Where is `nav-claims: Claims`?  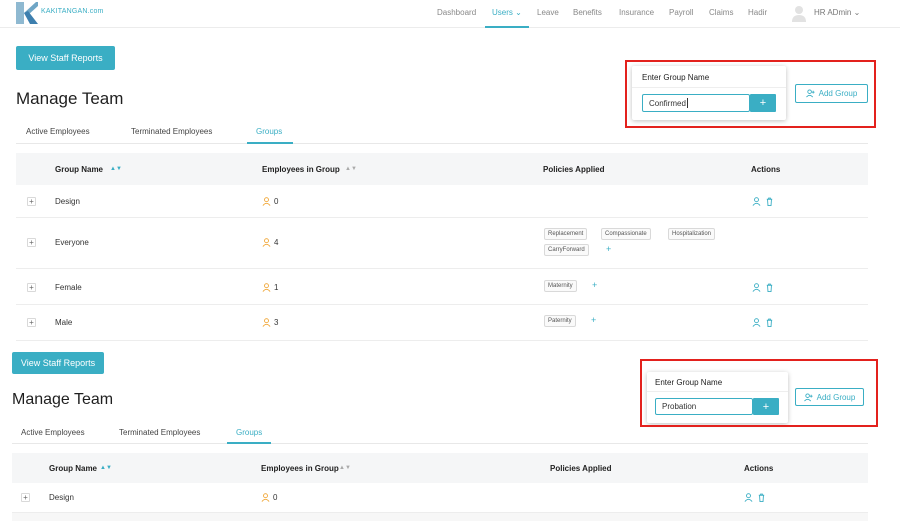 nav-claims: Claims is located at coordinates (721, 12).